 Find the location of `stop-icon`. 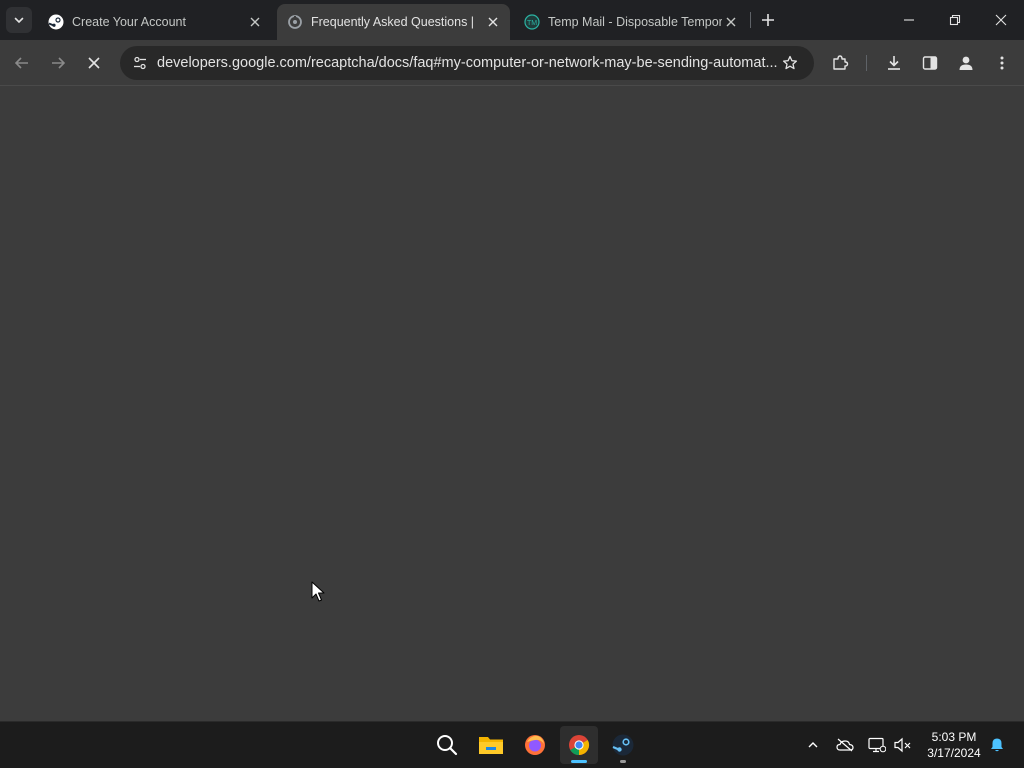

stop-icon is located at coordinates (94, 63).